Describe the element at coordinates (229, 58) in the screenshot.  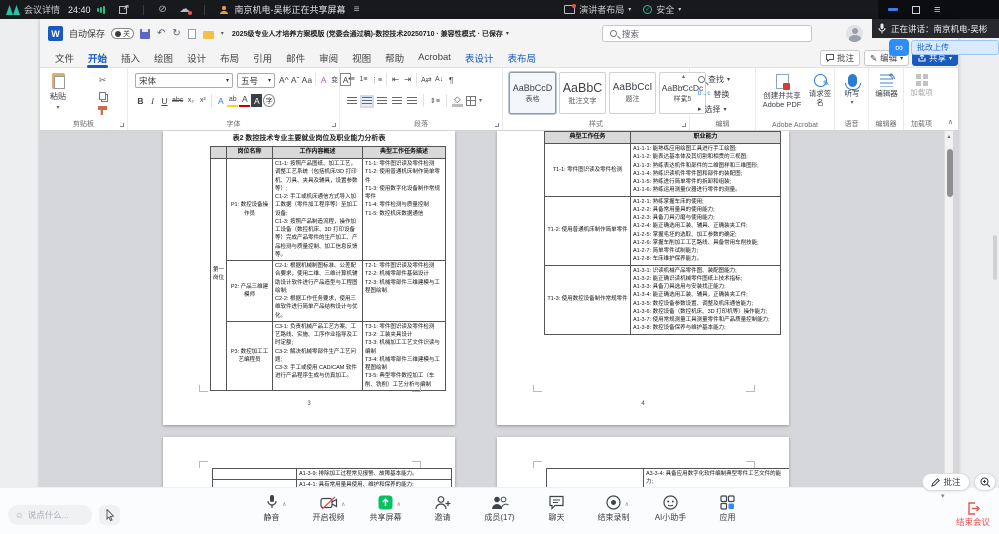
I see `tab-layout: 布局` at that location.